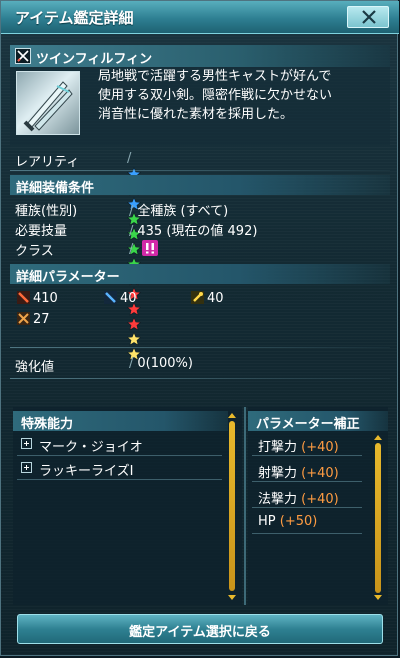  What do you see at coordinates (200, 274) in the screenshot?
I see `parameters-header: 詳細パラメーター` at bounding box center [200, 274].